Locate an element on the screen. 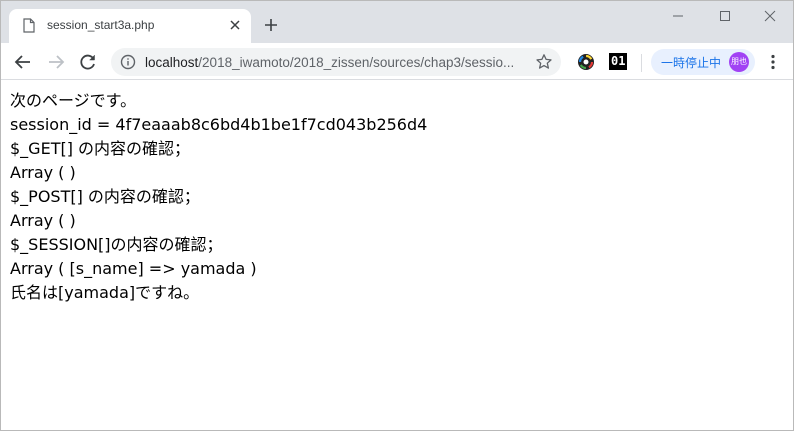  color-wheel-extension-icon is located at coordinates (586, 62).